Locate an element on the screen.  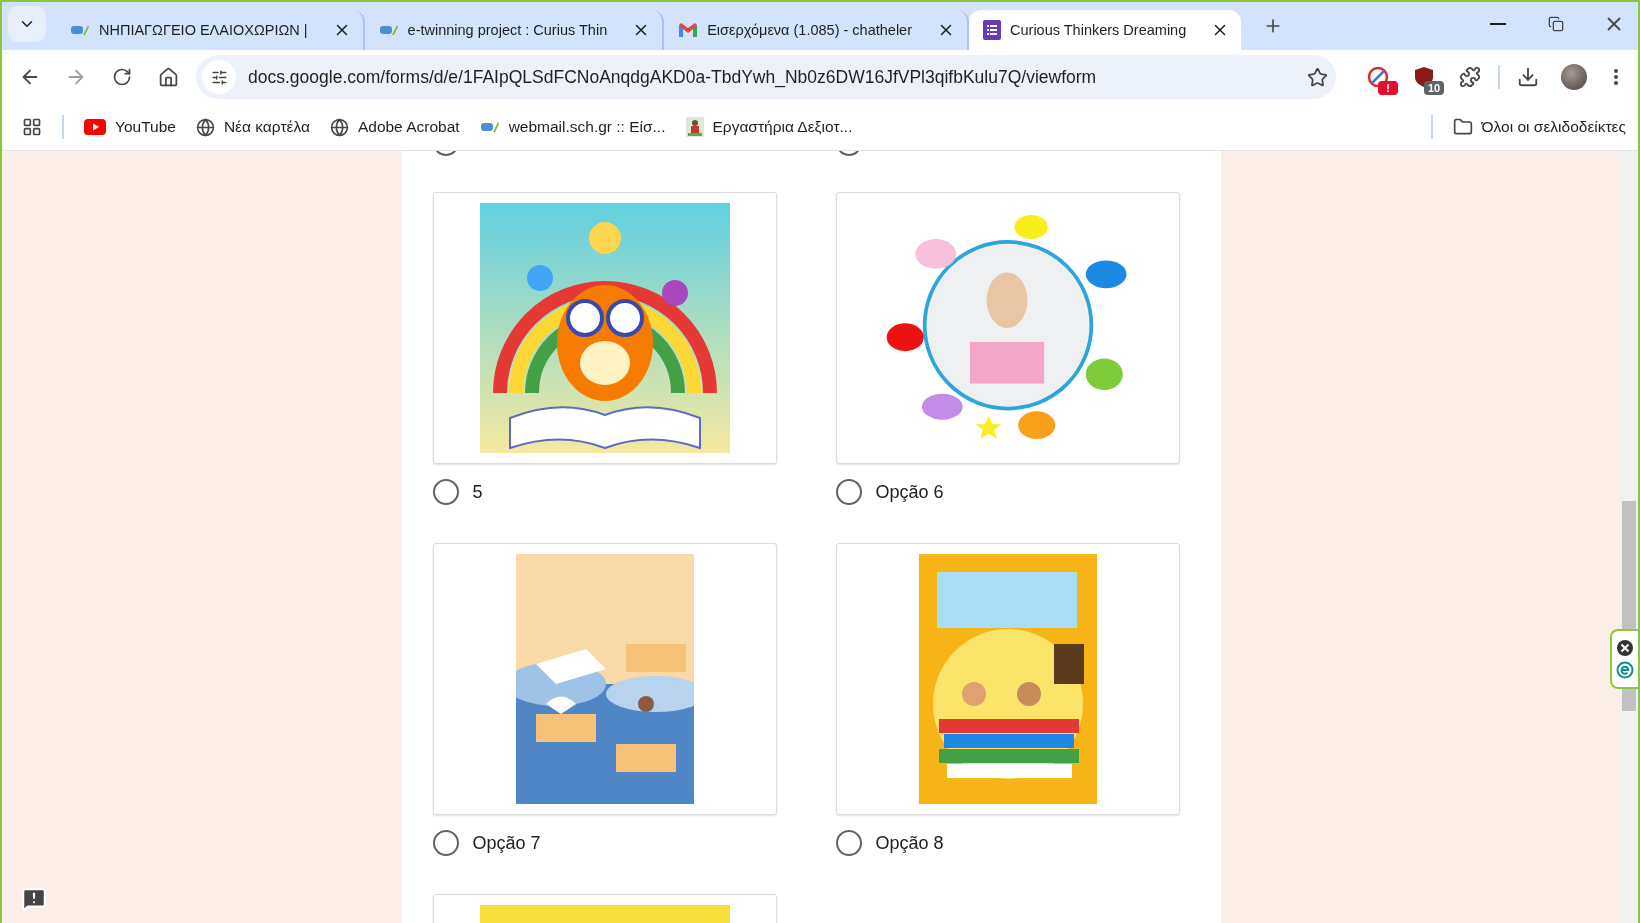
extension-badge: ! is located at coordinates (1388, 88).